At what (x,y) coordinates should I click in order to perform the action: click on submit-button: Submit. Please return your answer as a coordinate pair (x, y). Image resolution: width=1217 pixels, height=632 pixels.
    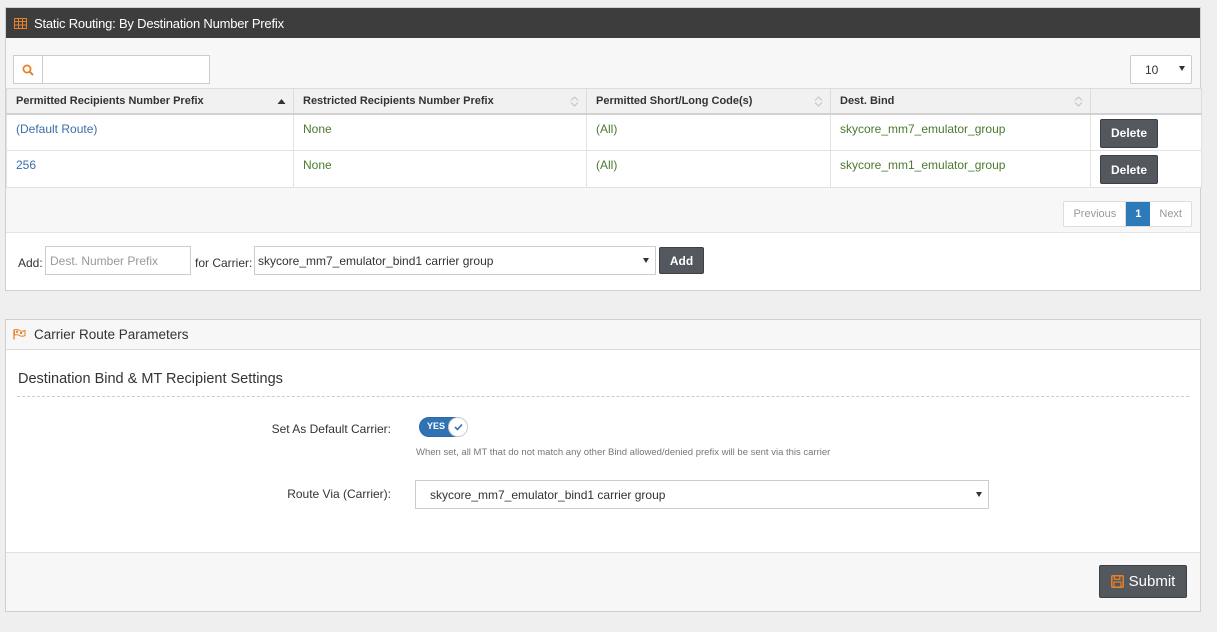
    Looking at the image, I should click on (1143, 581).